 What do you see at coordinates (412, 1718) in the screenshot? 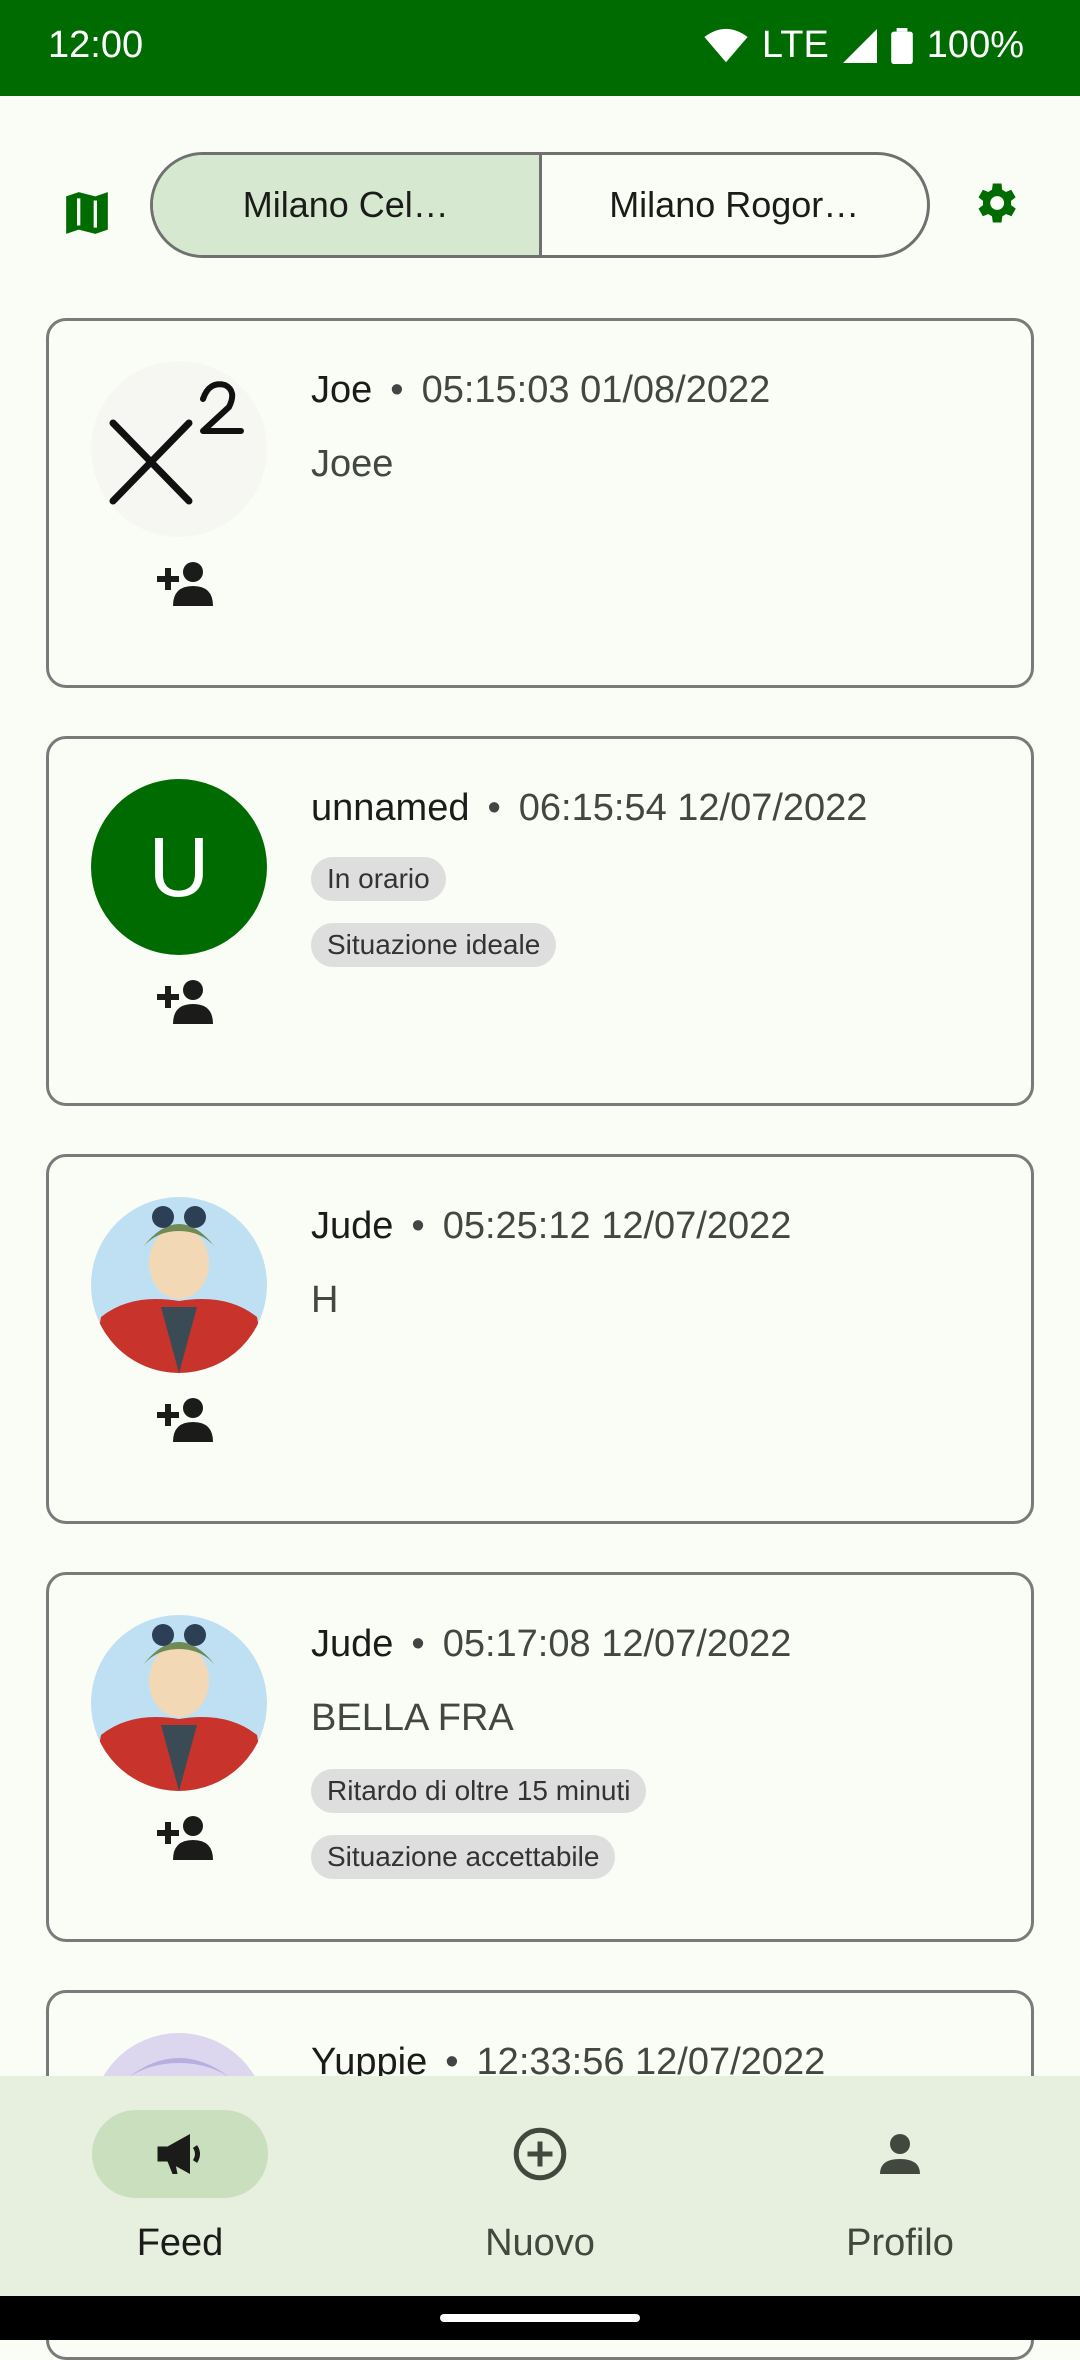
I see `post-message: BELLA FRA` at bounding box center [412, 1718].